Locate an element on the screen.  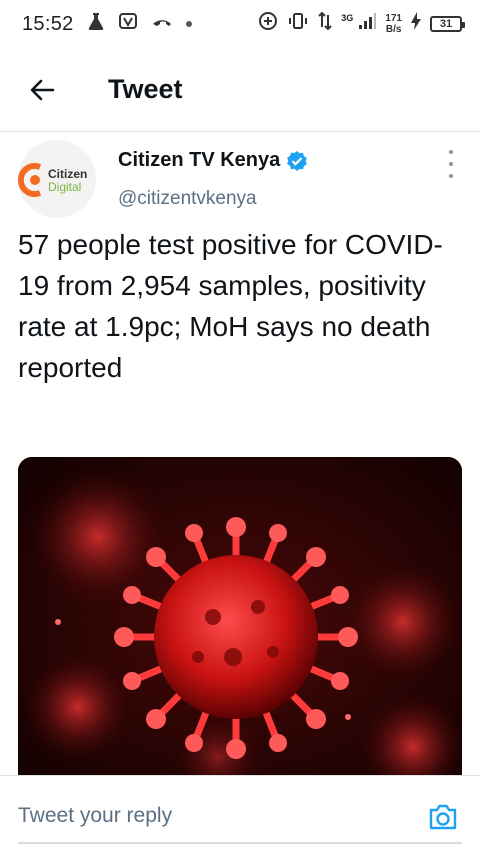
data-saver-icon is located at coordinates (268, 24).